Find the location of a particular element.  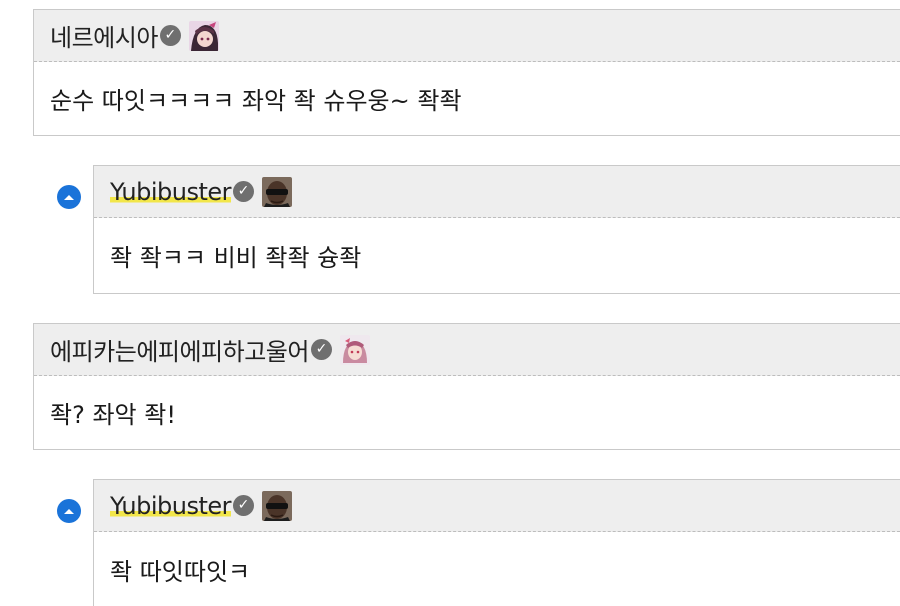

comment-body: 좍 따잇따잇ㅋ is located at coordinates (497, 569).